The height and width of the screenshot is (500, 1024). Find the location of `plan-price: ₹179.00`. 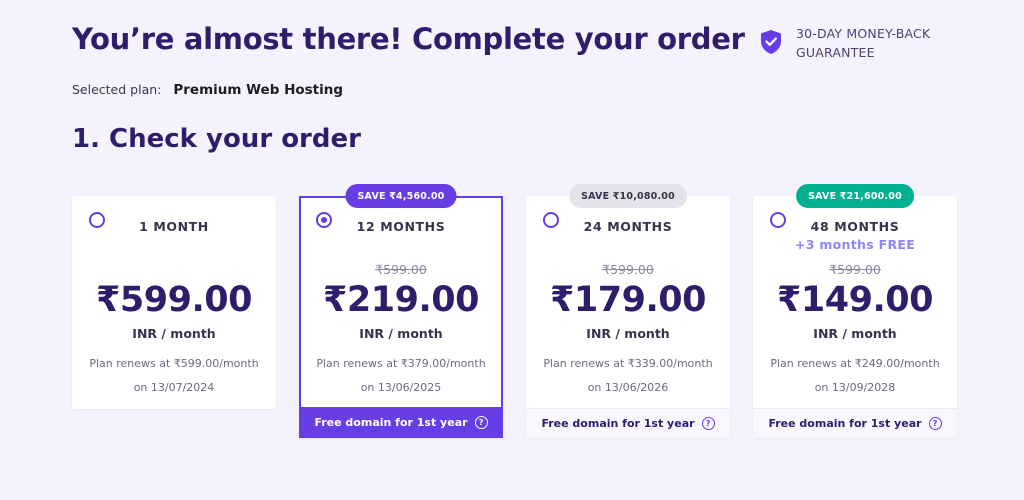

plan-price: ₹179.00 is located at coordinates (628, 300).